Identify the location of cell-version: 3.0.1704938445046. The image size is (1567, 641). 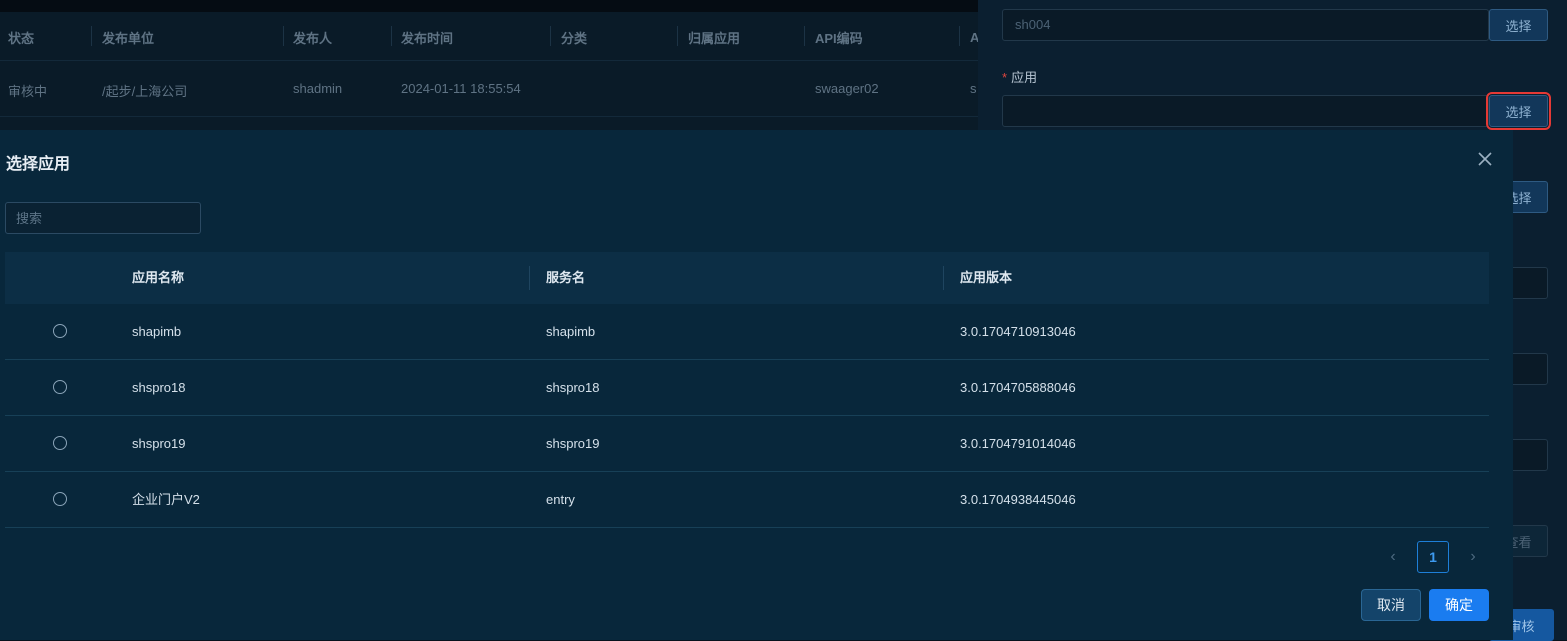
(1018, 499).